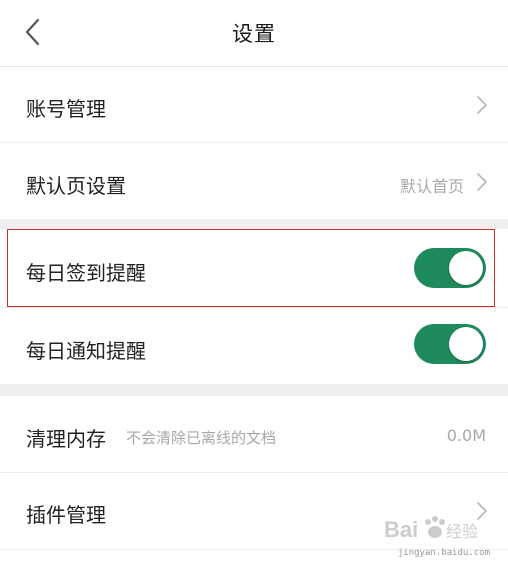 Image resolution: width=508 pixels, height=561 pixels. I want to click on paw-logo-icon: Bai 经验, so click(431, 529).